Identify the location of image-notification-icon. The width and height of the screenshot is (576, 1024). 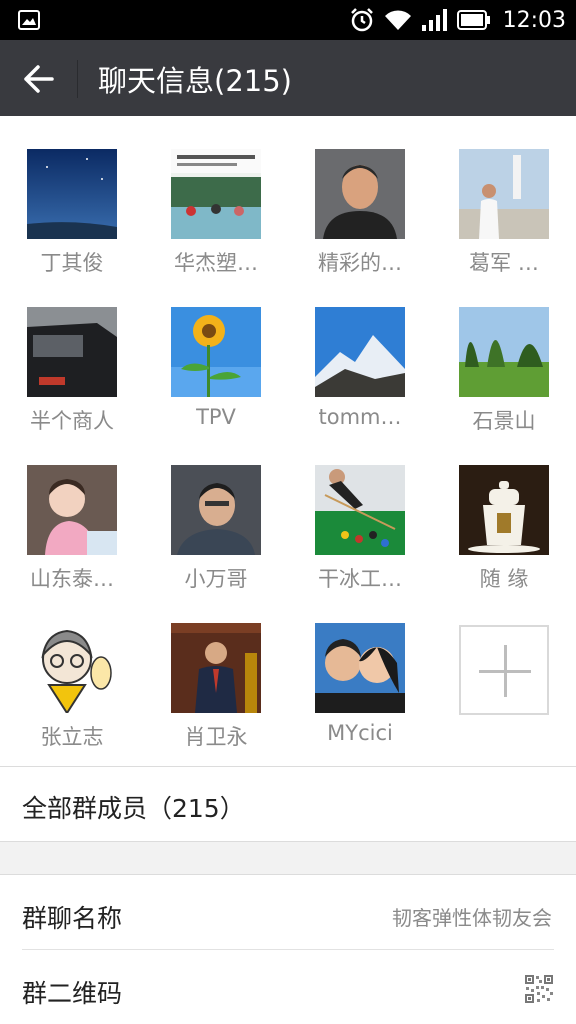
(29, 20).